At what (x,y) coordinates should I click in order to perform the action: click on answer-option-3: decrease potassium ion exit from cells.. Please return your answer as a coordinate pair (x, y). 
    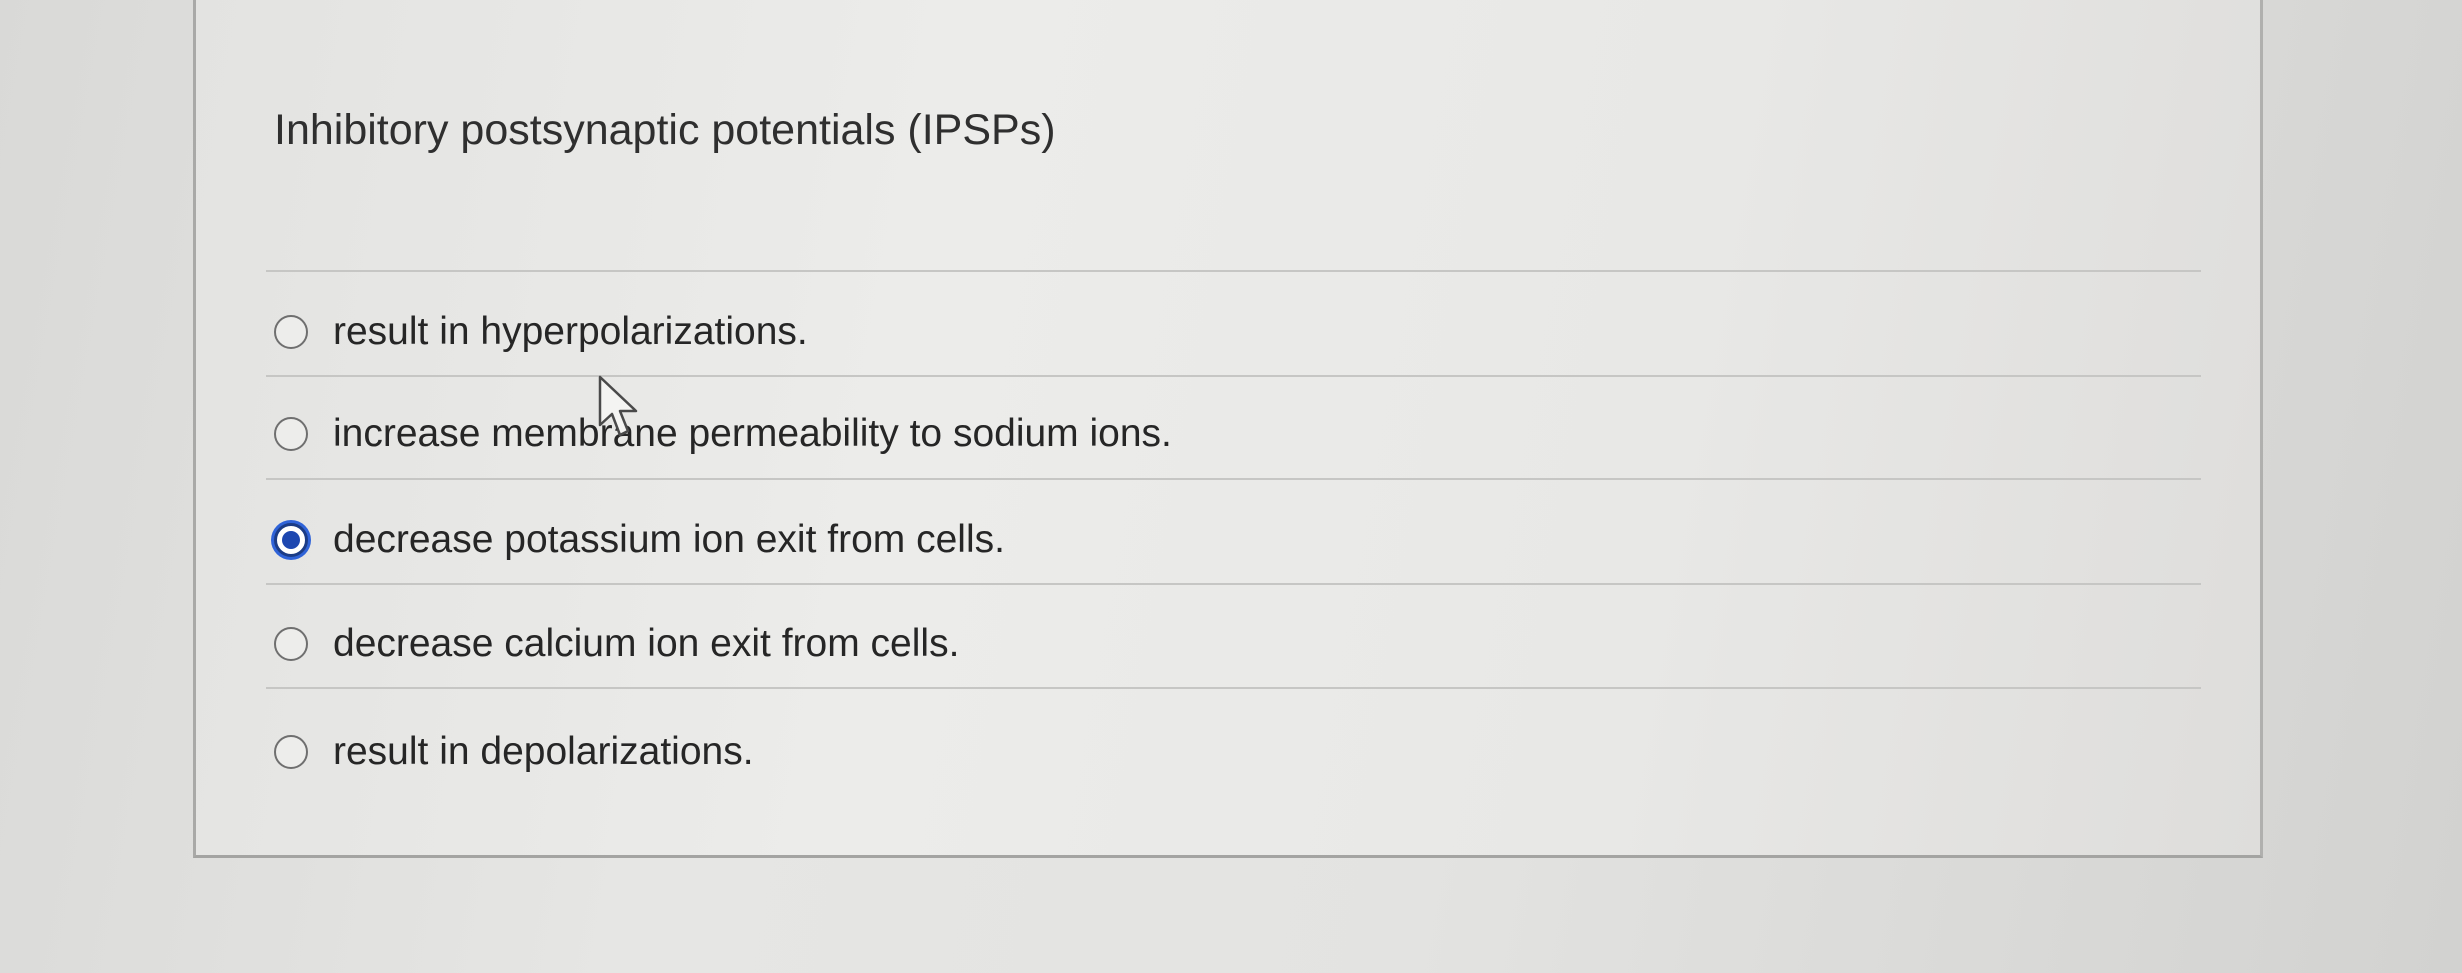
    Looking at the image, I should click on (639, 540).